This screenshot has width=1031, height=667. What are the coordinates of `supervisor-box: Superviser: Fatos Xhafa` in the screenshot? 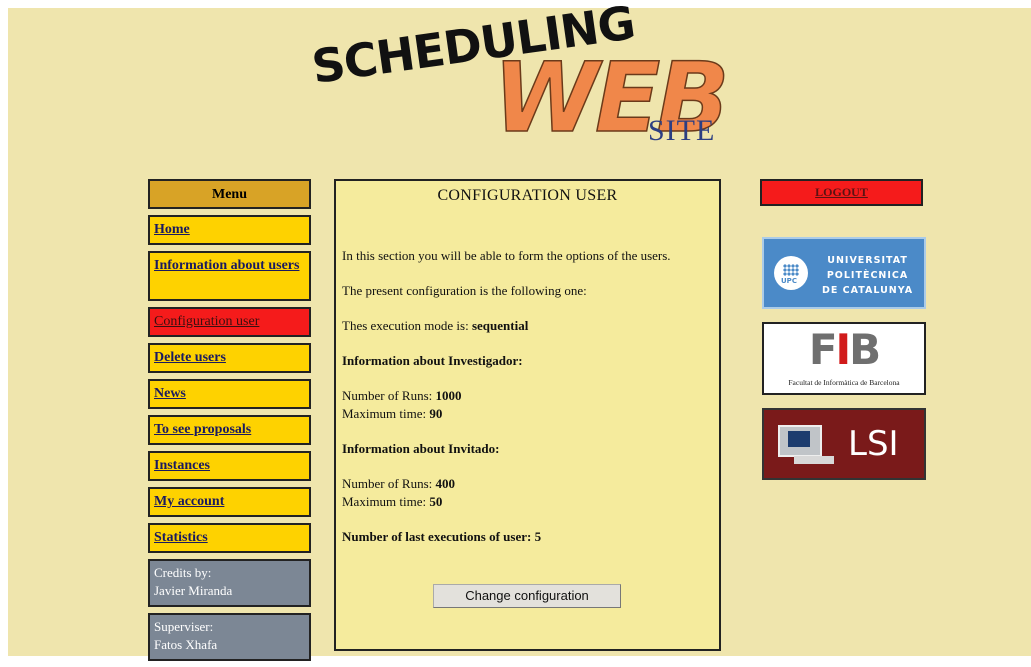 It's located at (229, 637).